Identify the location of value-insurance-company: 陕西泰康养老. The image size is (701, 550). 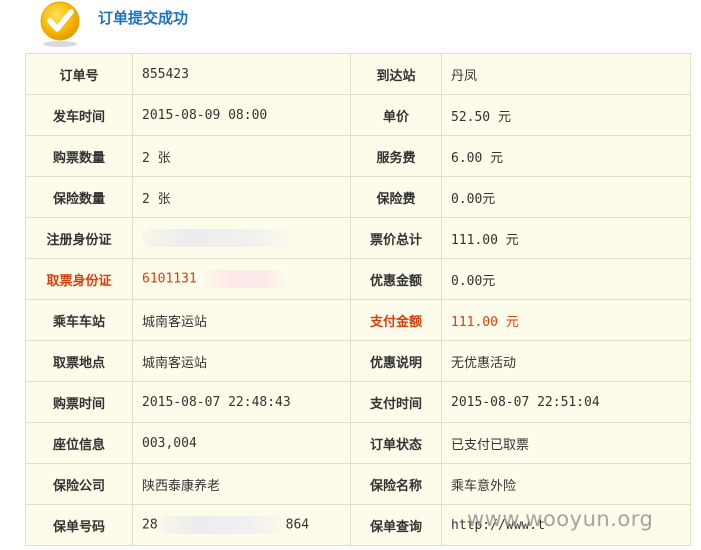
(241, 484).